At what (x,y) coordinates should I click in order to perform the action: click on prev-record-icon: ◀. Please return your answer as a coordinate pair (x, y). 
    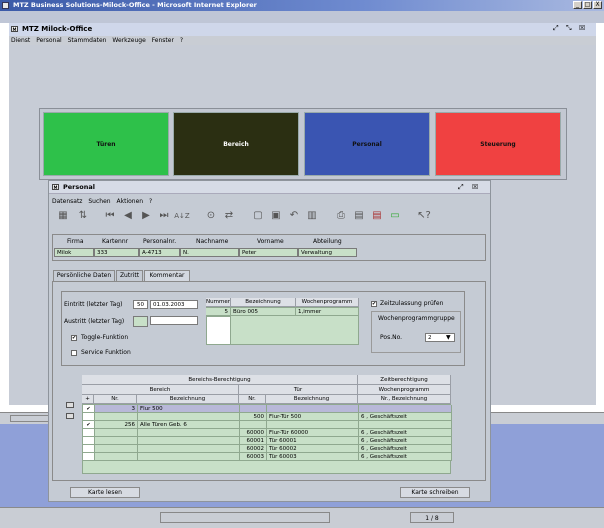
    Looking at the image, I should click on (128, 216).